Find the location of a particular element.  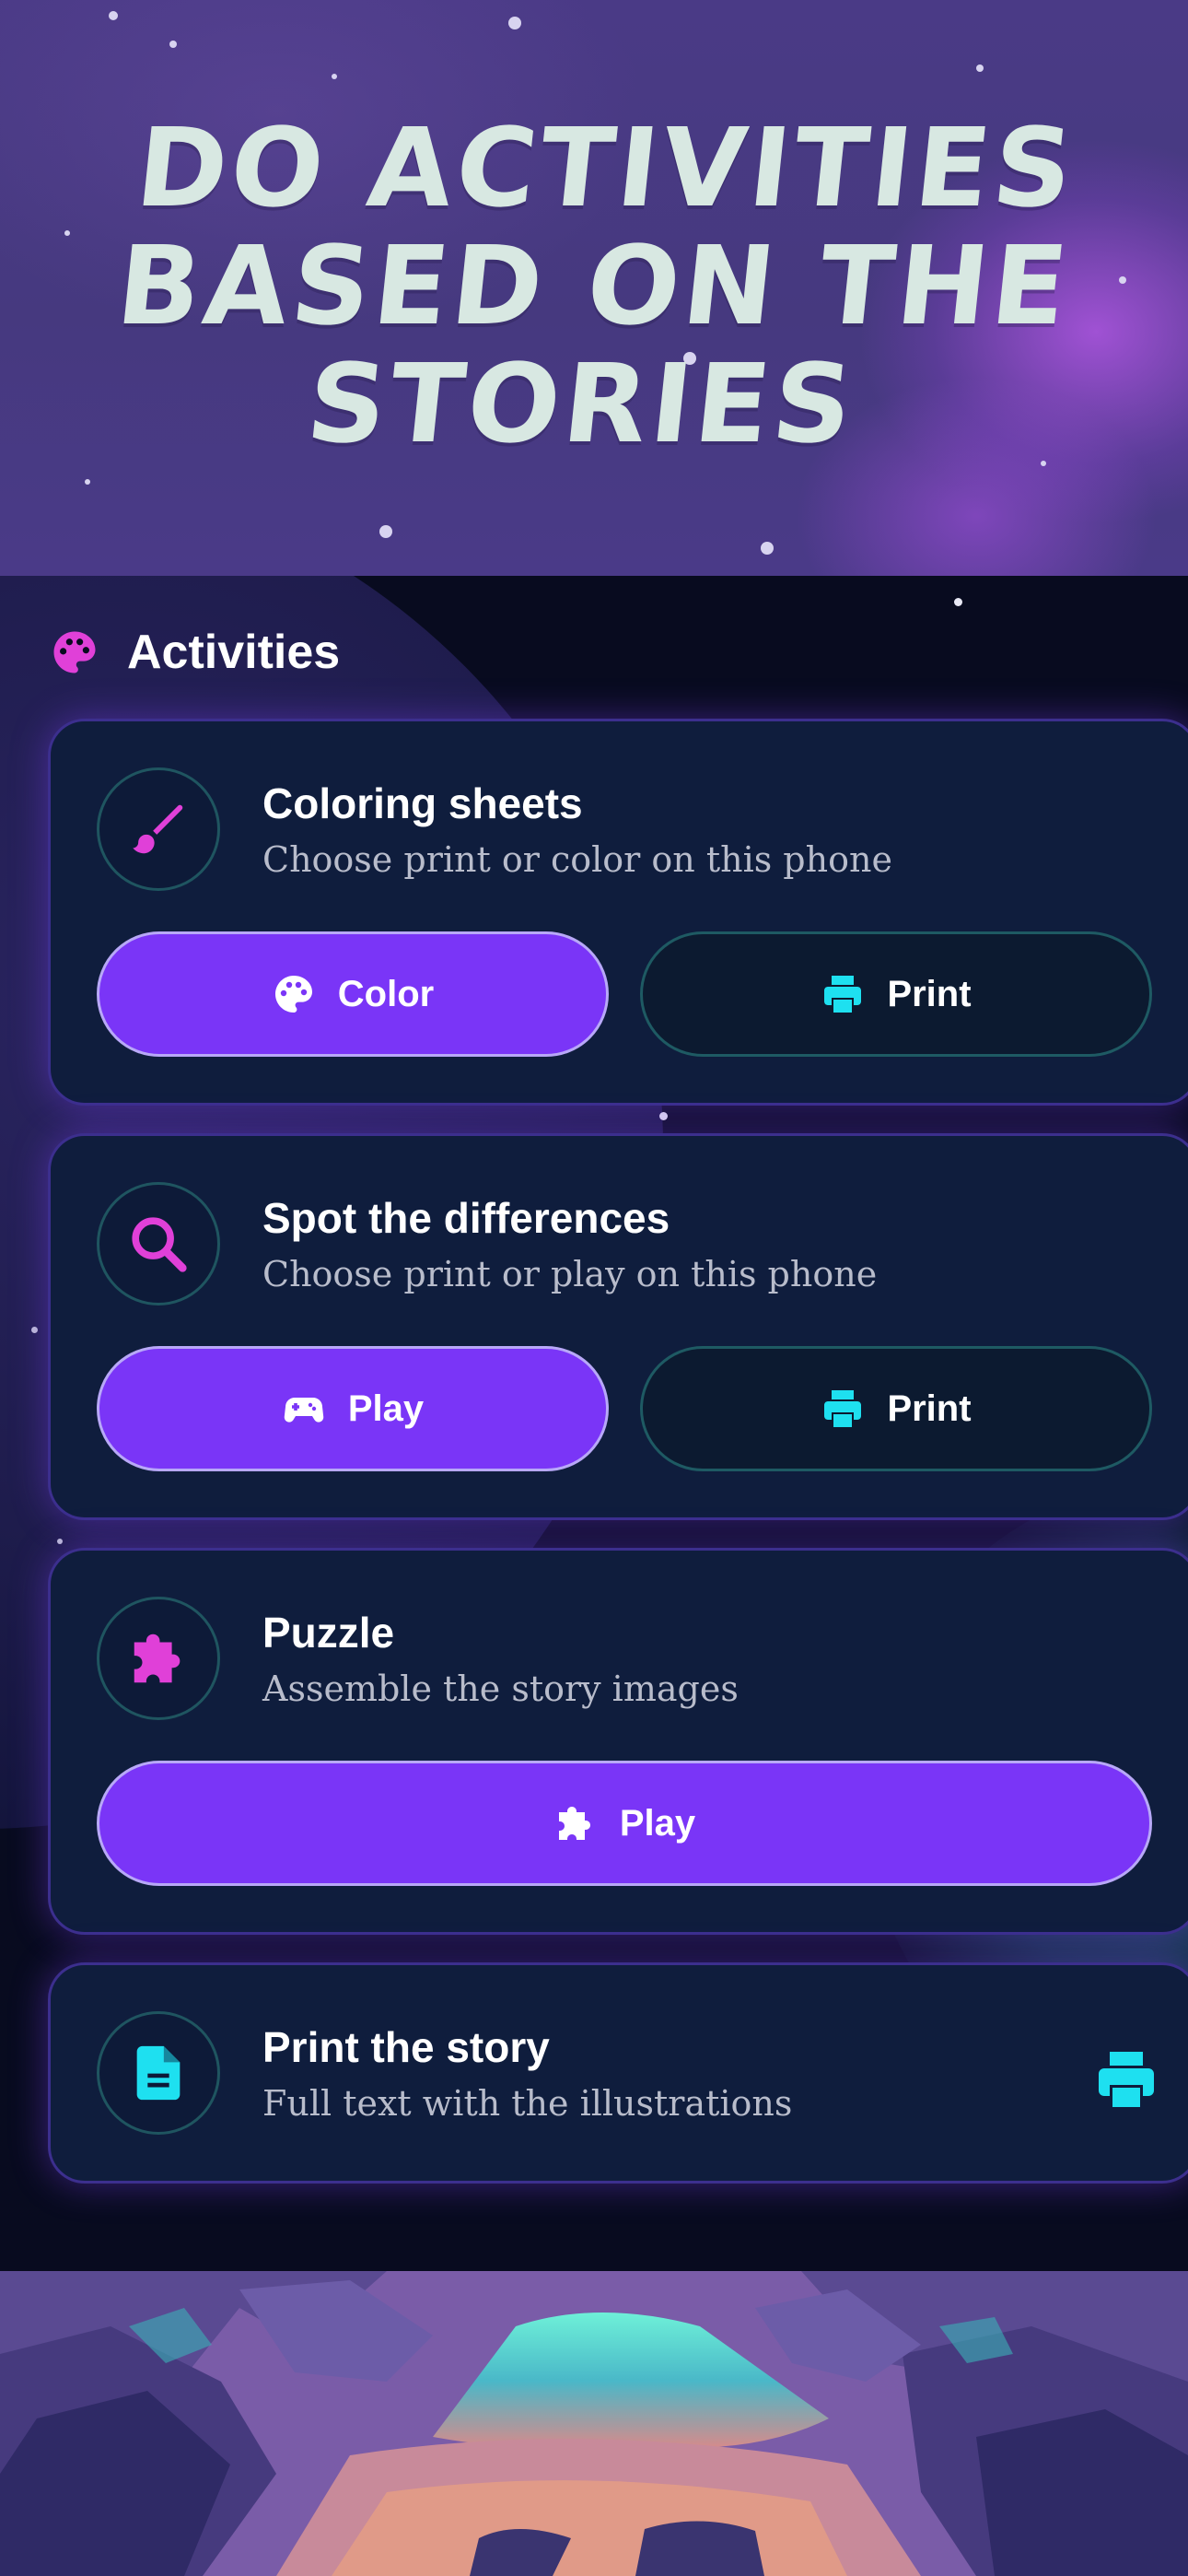

paintbrush-icon is located at coordinates (158, 829).